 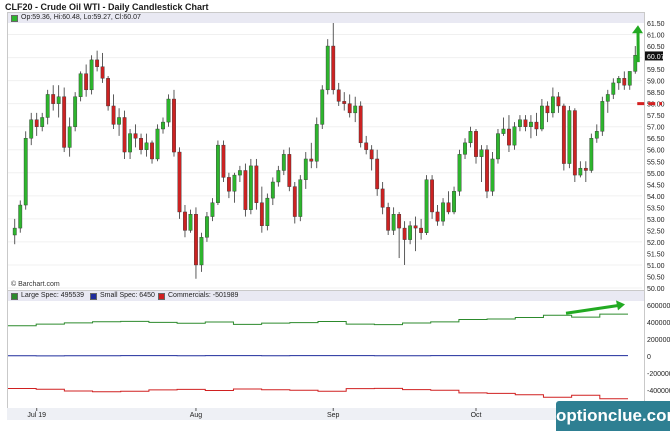 I want to click on x-tick-label: Jul 19, so click(x=36, y=415).